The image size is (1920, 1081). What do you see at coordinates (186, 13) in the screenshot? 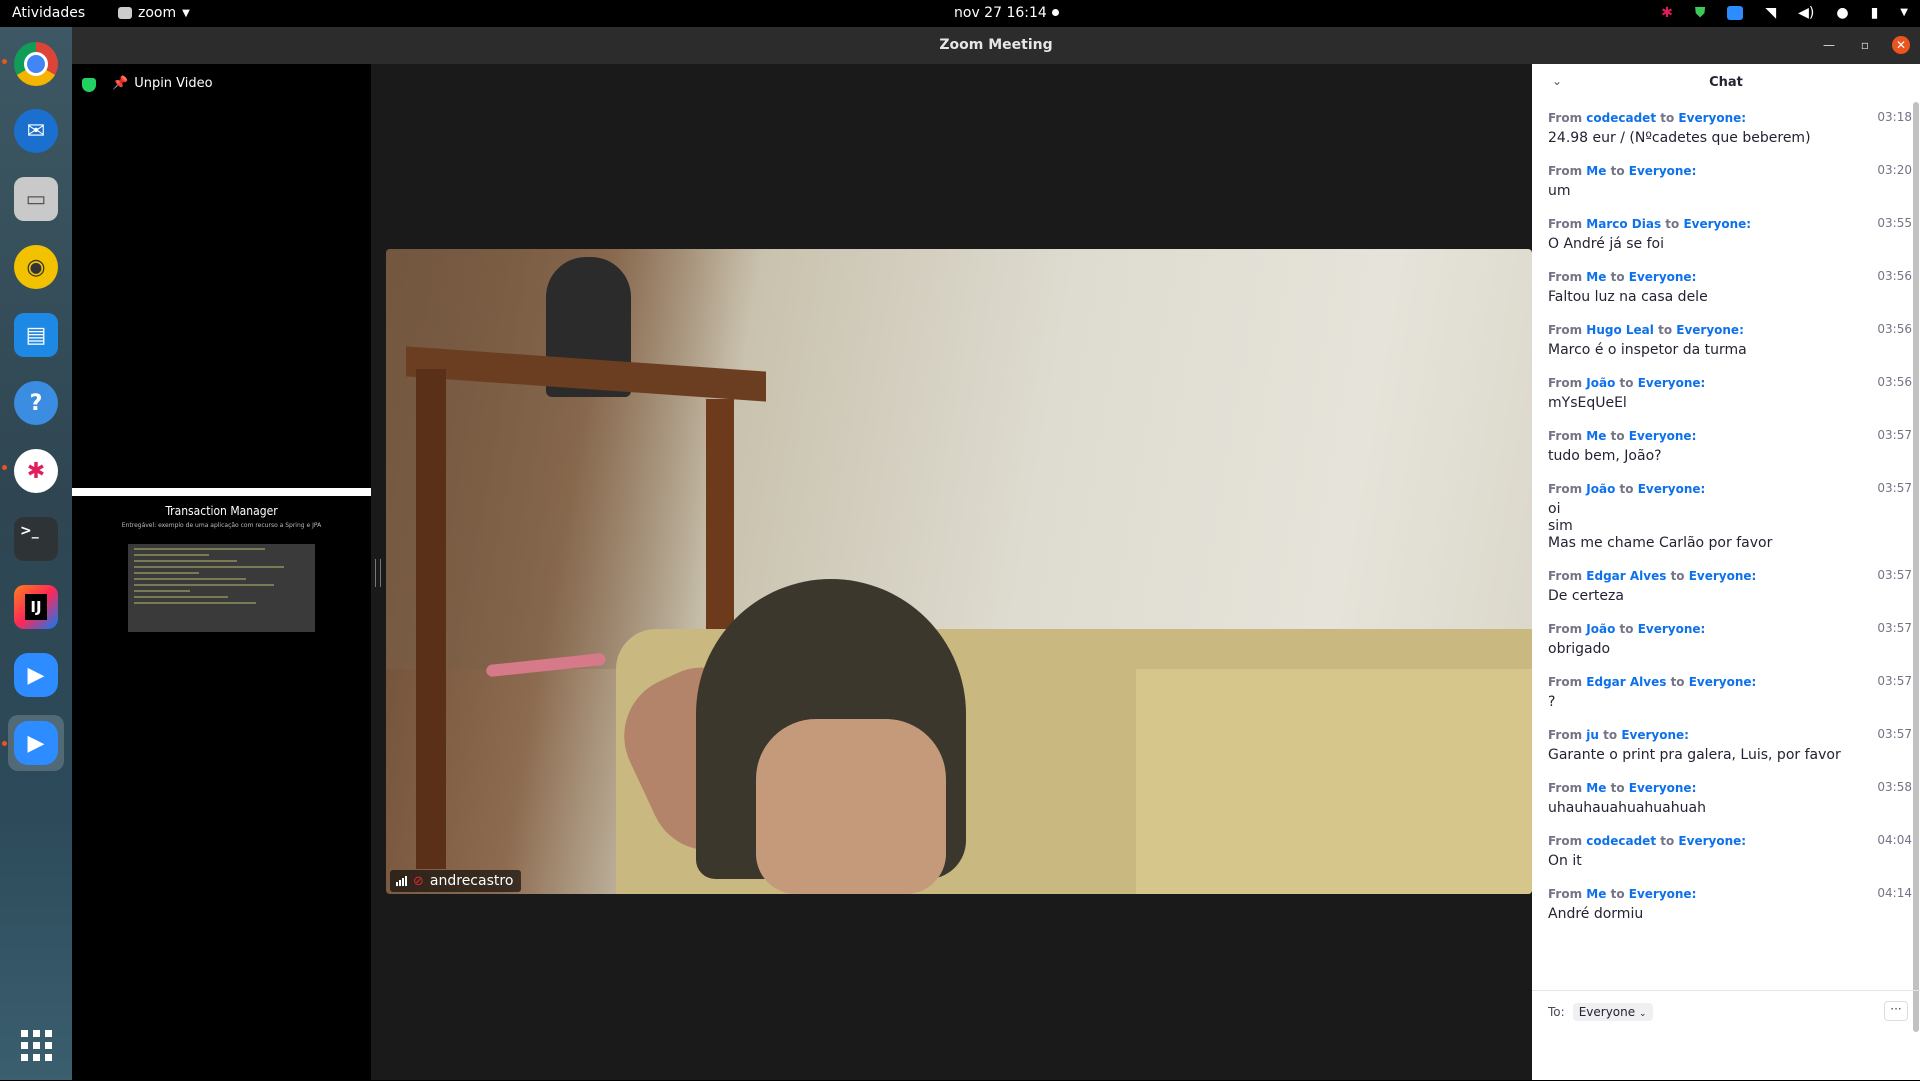
I see `chevron-down-icon: ▼` at bounding box center [186, 13].